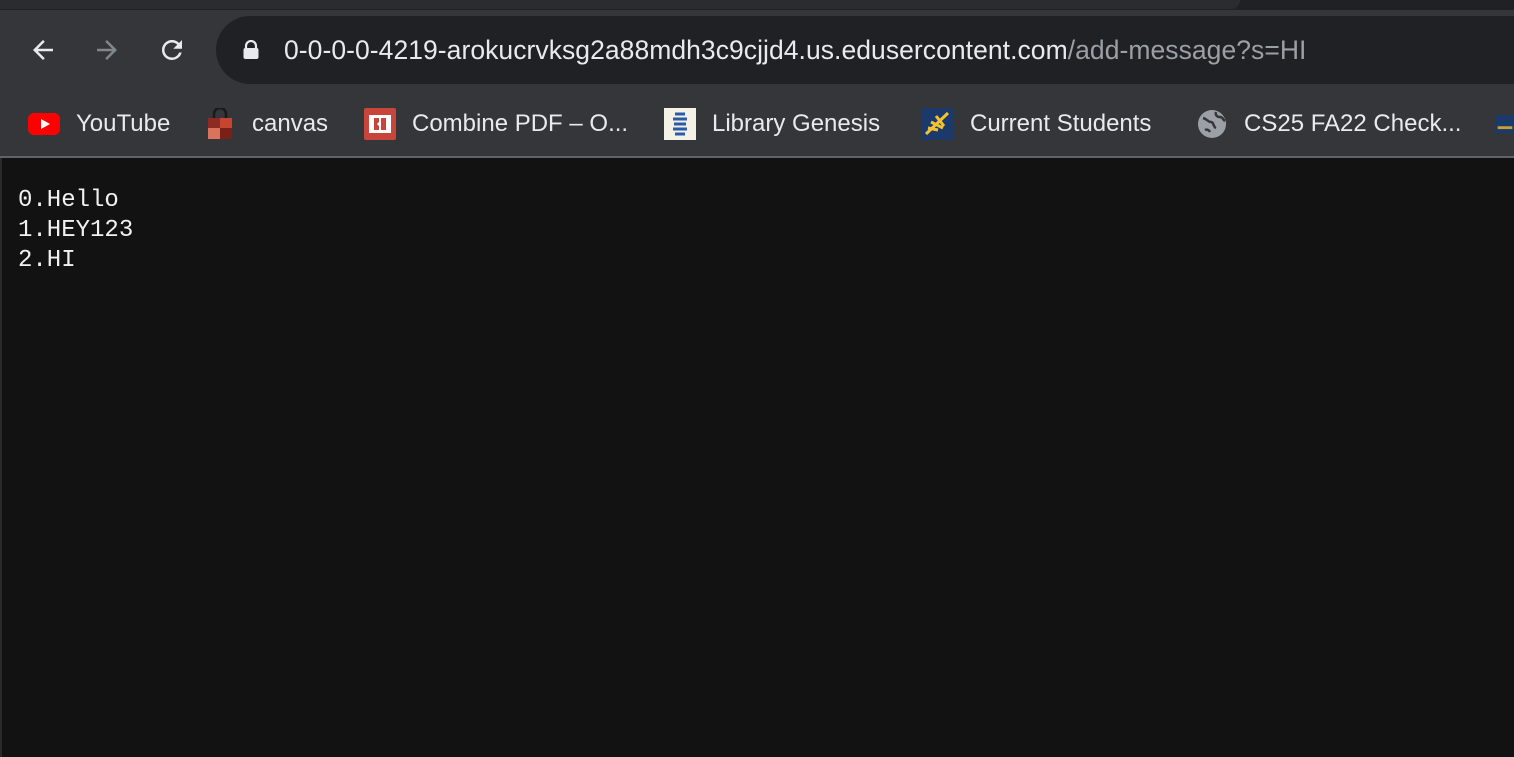  I want to click on library-genesis-icon, so click(680, 124).